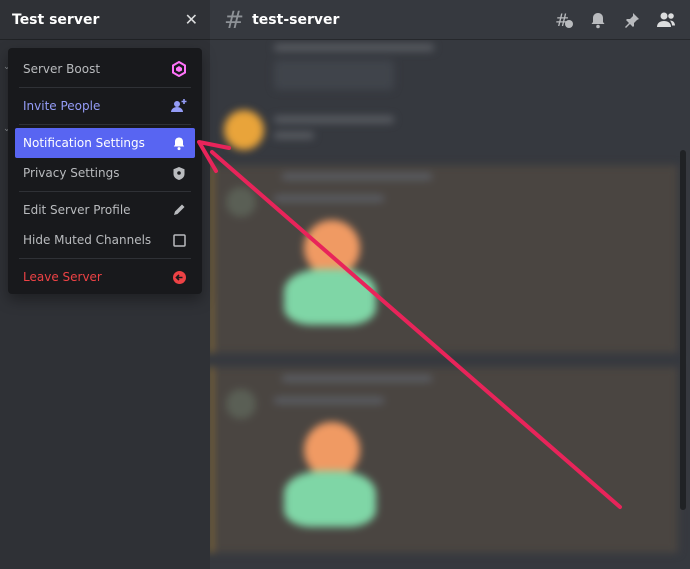 This screenshot has height=569, width=690. I want to click on close-icon: ✕, so click(191, 19).